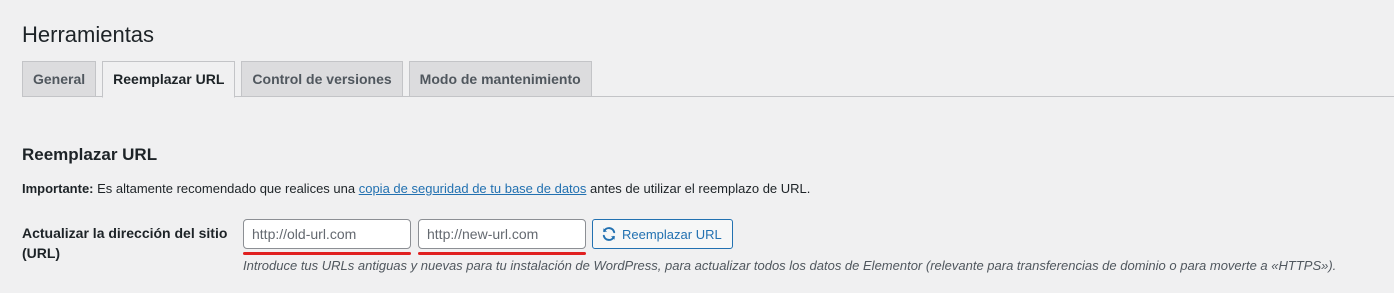  I want to click on backup-database-link: copia de seguridad de tu base de datos, so click(473, 188).